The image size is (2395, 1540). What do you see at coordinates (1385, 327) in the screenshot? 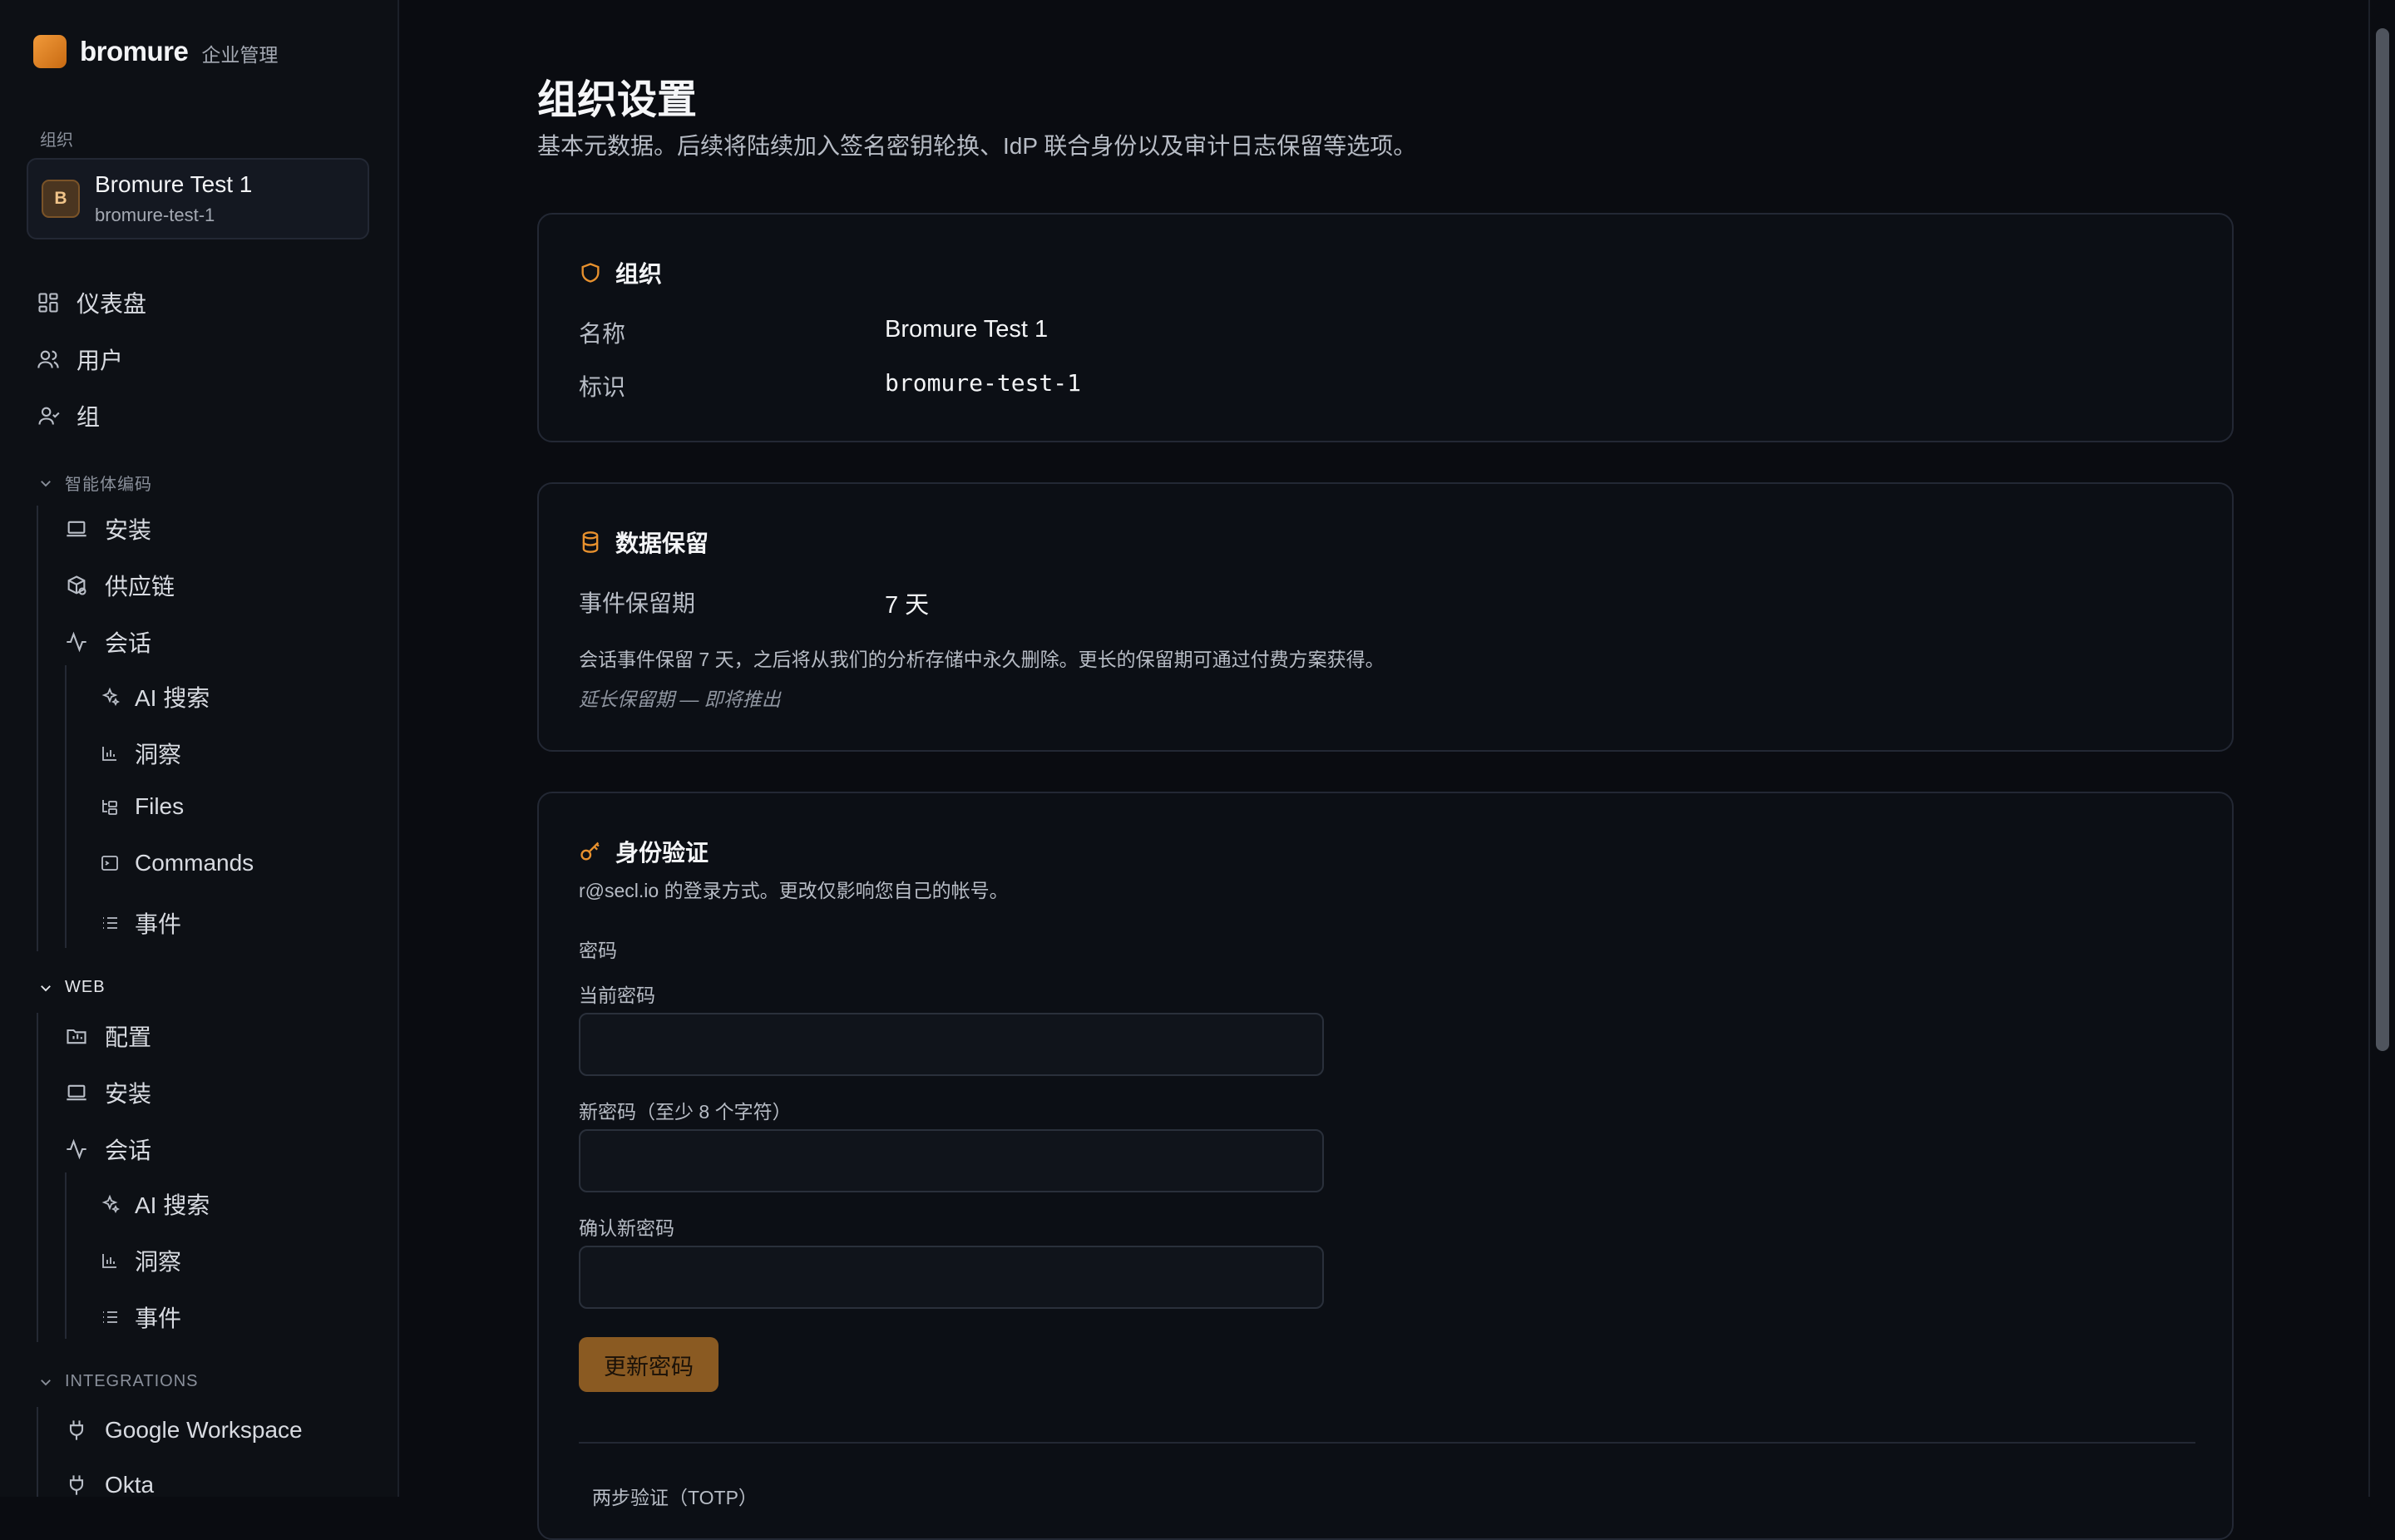
I see `org-card: 组织 名称 Bromure Test 1 标识 bromure-test-1` at bounding box center [1385, 327].